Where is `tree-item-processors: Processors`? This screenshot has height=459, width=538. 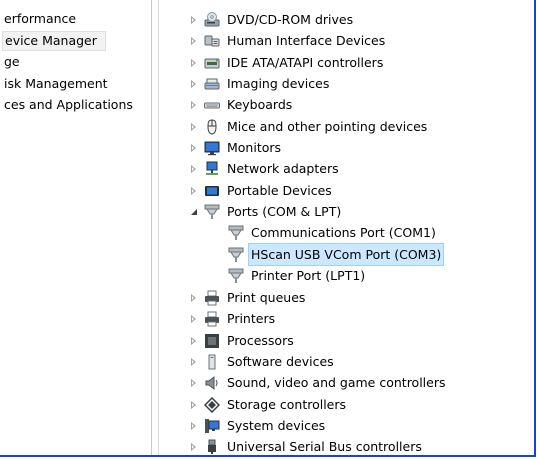
tree-item-processors: Processors is located at coordinates (242, 340).